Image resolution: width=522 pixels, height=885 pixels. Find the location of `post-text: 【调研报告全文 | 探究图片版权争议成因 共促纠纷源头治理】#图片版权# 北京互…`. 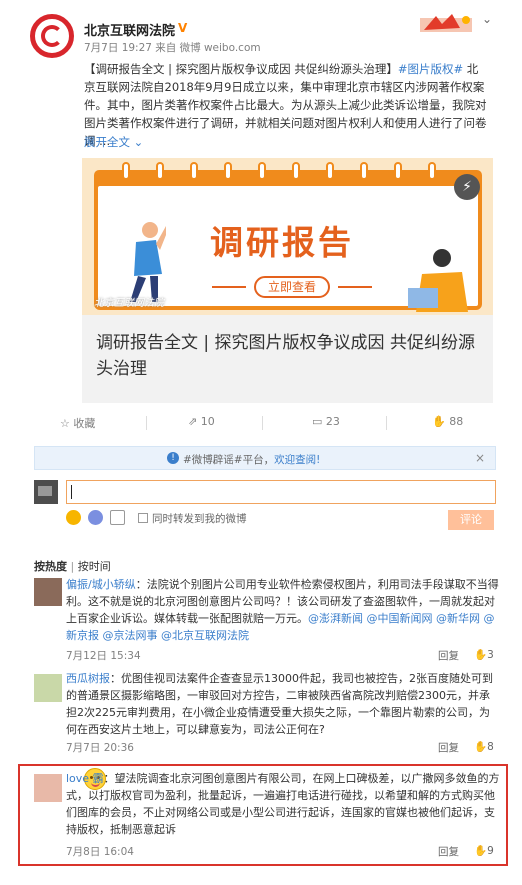

post-text: 【调研报告全文 | 探究图片版权争议成因 共促纠纷源头治理】#图片版权# 北京互… is located at coordinates (286, 105).